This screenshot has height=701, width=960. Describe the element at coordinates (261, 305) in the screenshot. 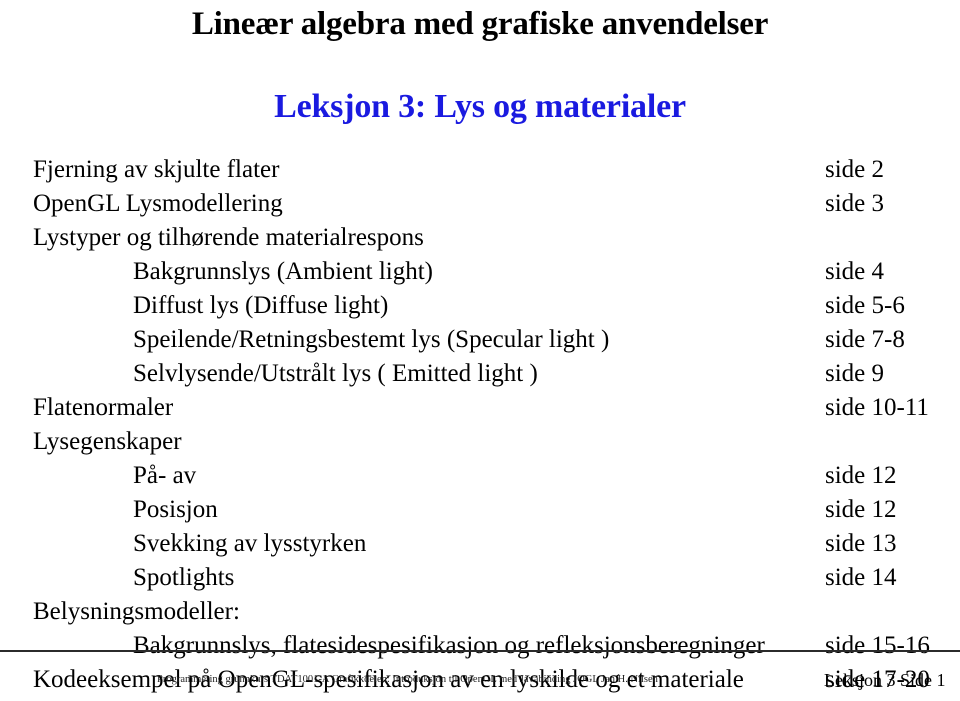

I see `toc-entry-label: Diffust lys (Diffuse light)` at that location.